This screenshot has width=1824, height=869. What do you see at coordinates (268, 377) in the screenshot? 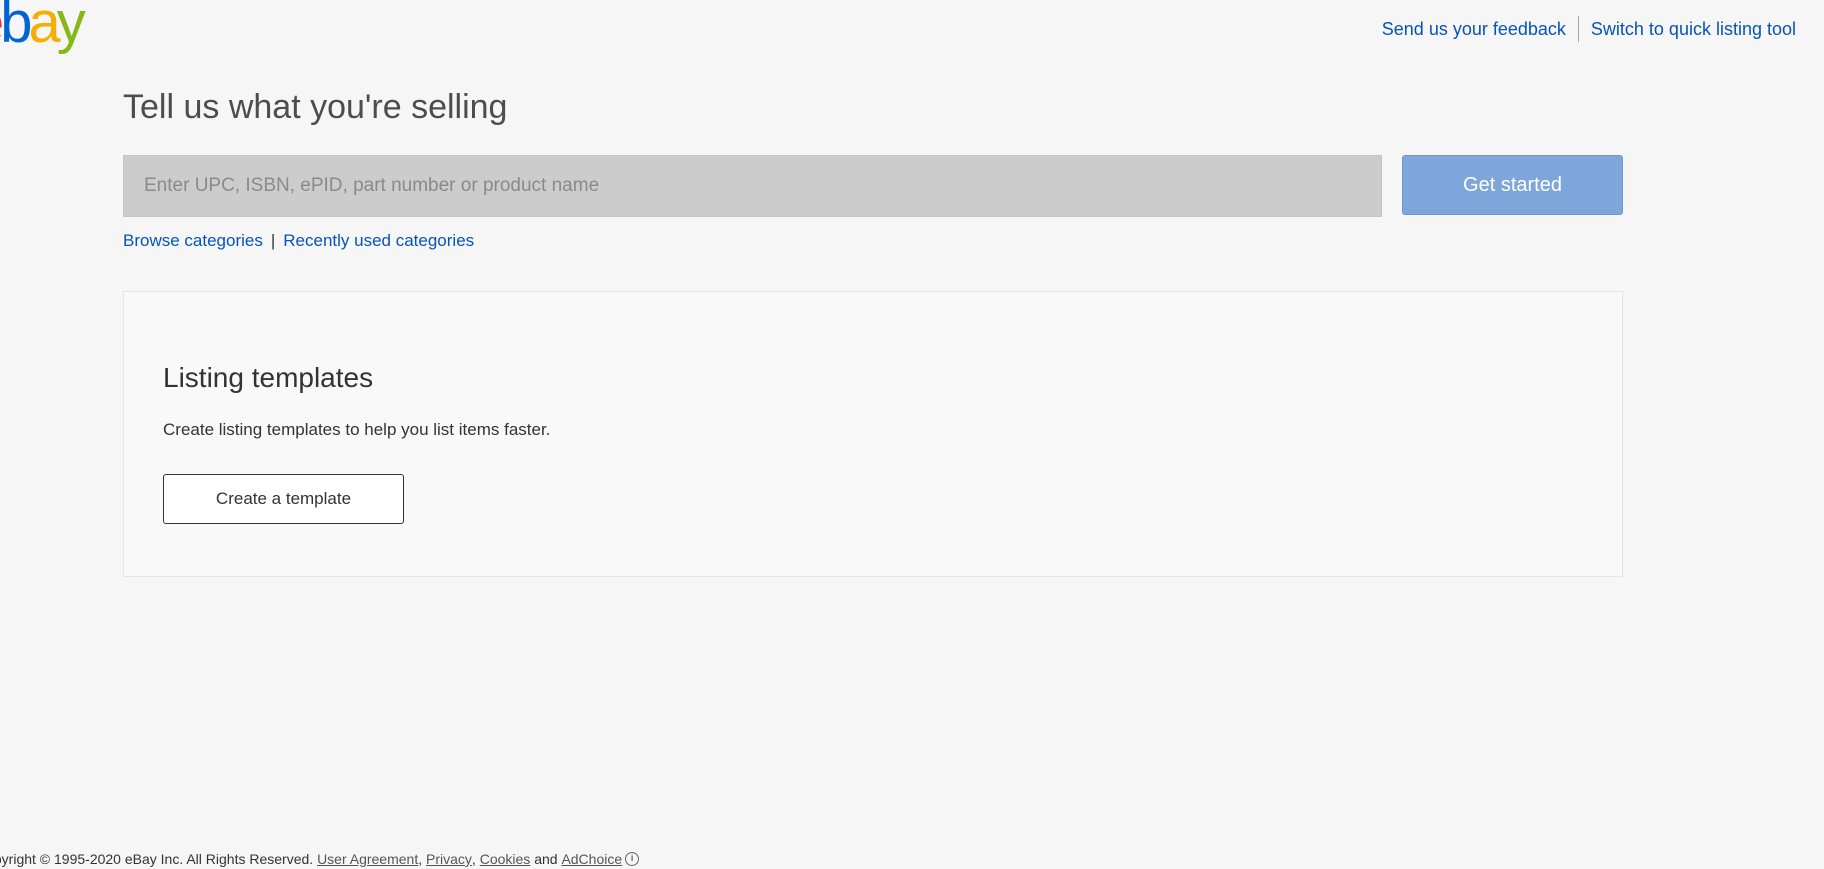
I see `templates-heading: Listing templates` at bounding box center [268, 377].